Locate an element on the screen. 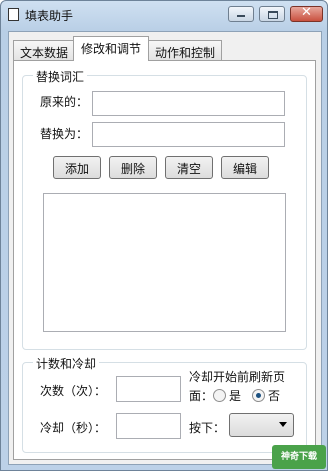  title-bar: 填表助手 ✕ is located at coordinates (164, 15).